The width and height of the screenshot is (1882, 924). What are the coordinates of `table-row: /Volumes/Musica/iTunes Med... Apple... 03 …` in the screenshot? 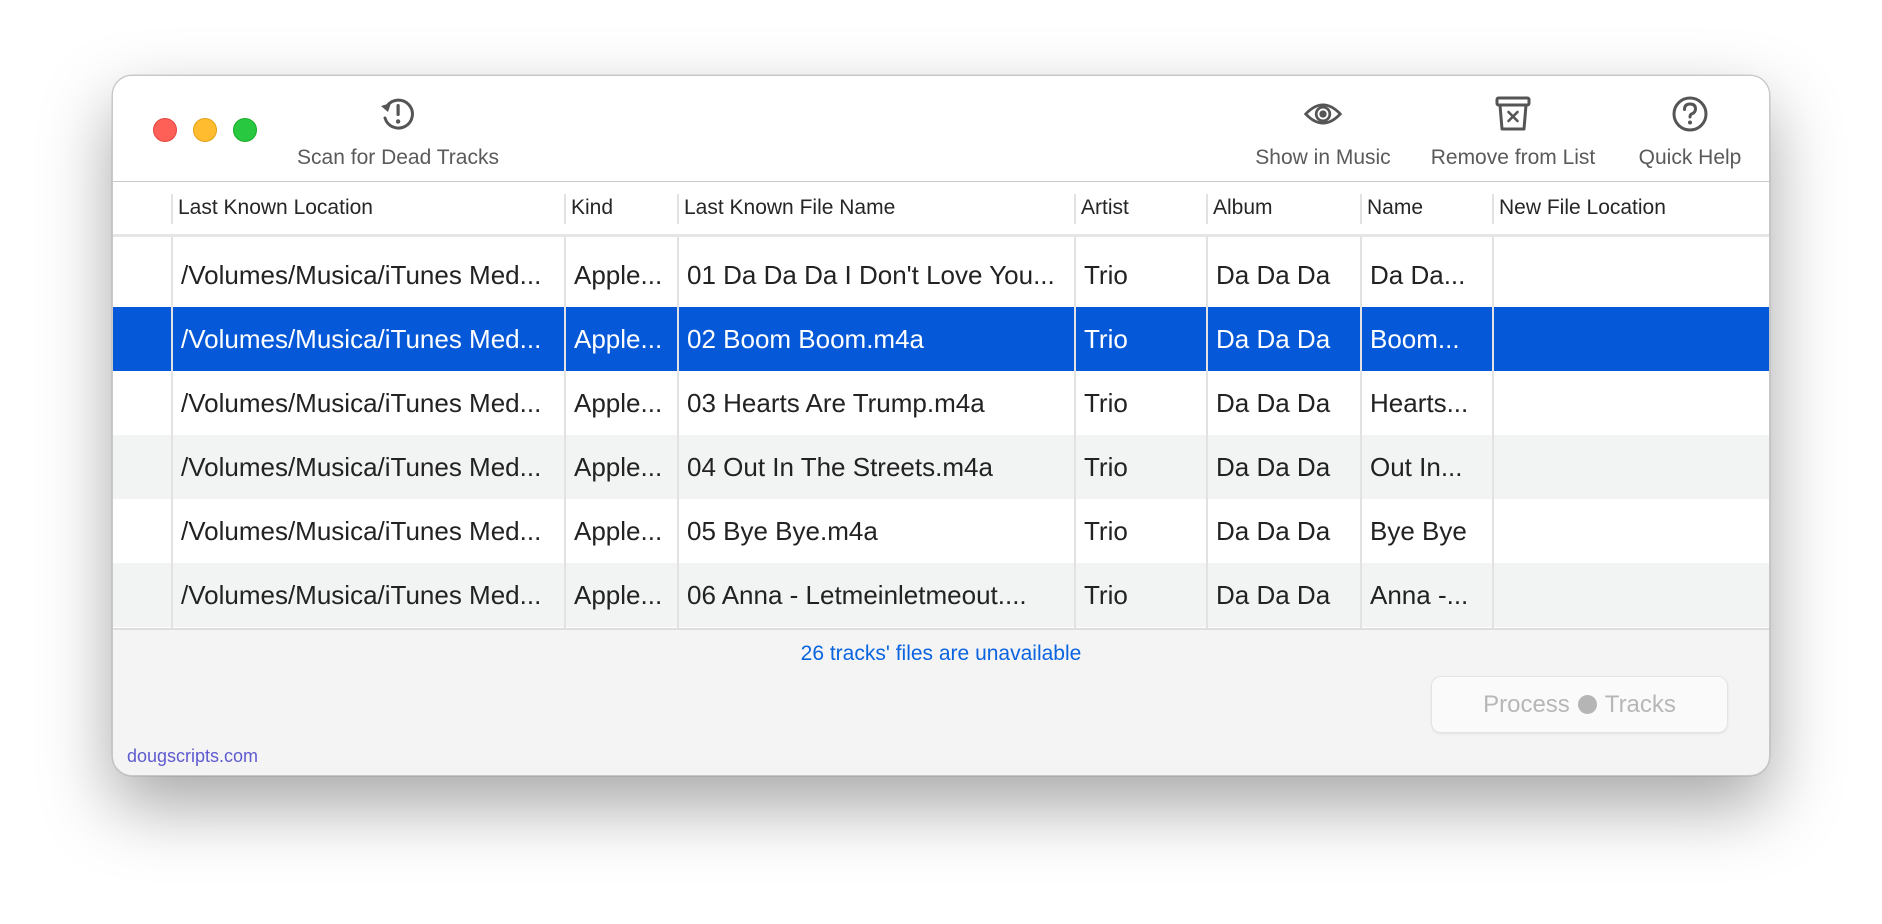 It's located at (941, 403).